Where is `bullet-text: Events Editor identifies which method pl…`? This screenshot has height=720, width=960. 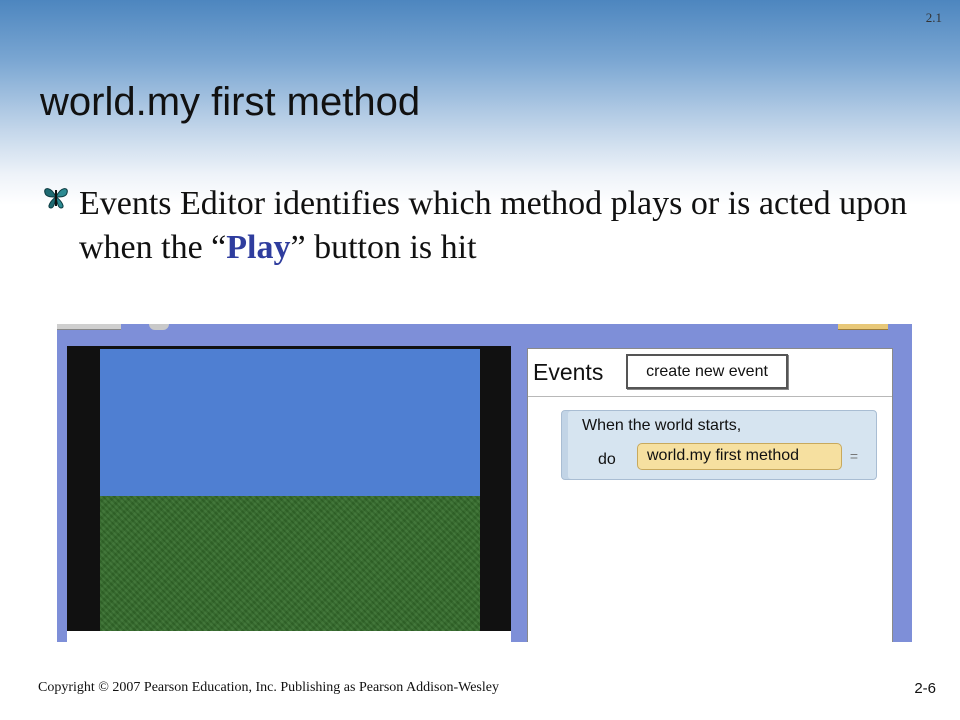
bullet-text: Events Editor identifies which method pl… is located at coordinates (500, 226).